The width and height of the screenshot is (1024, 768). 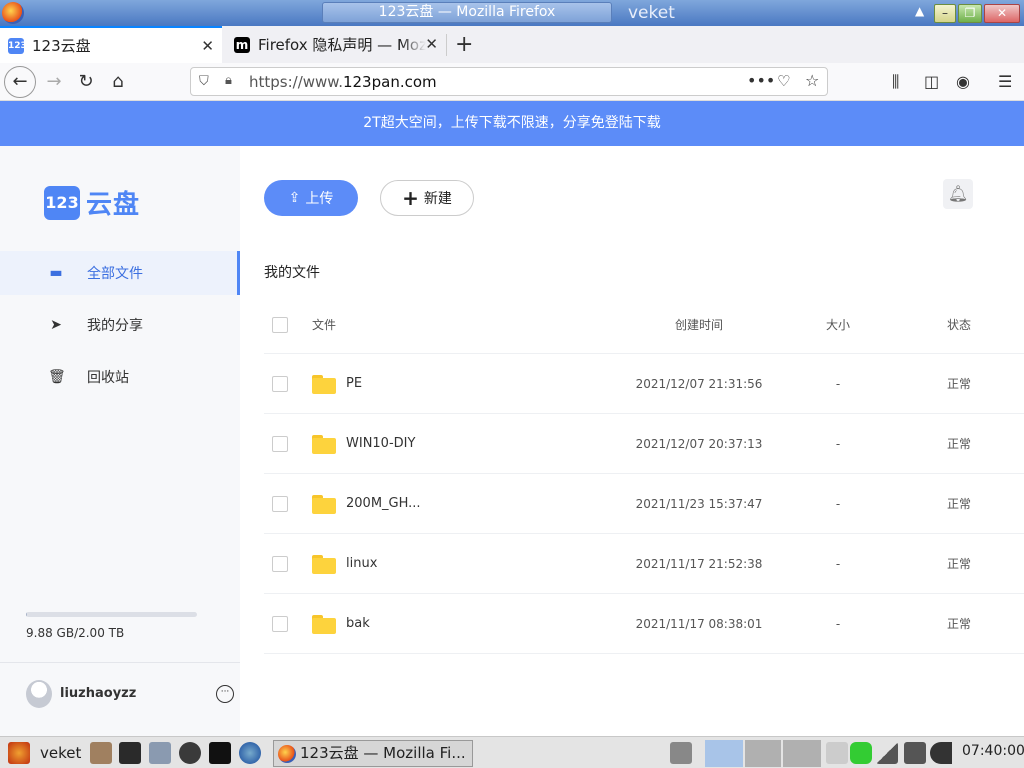 I want to click on sidebar-item-recycle-bin: 🗑︎ 回收站, so click(x=120, y=377).